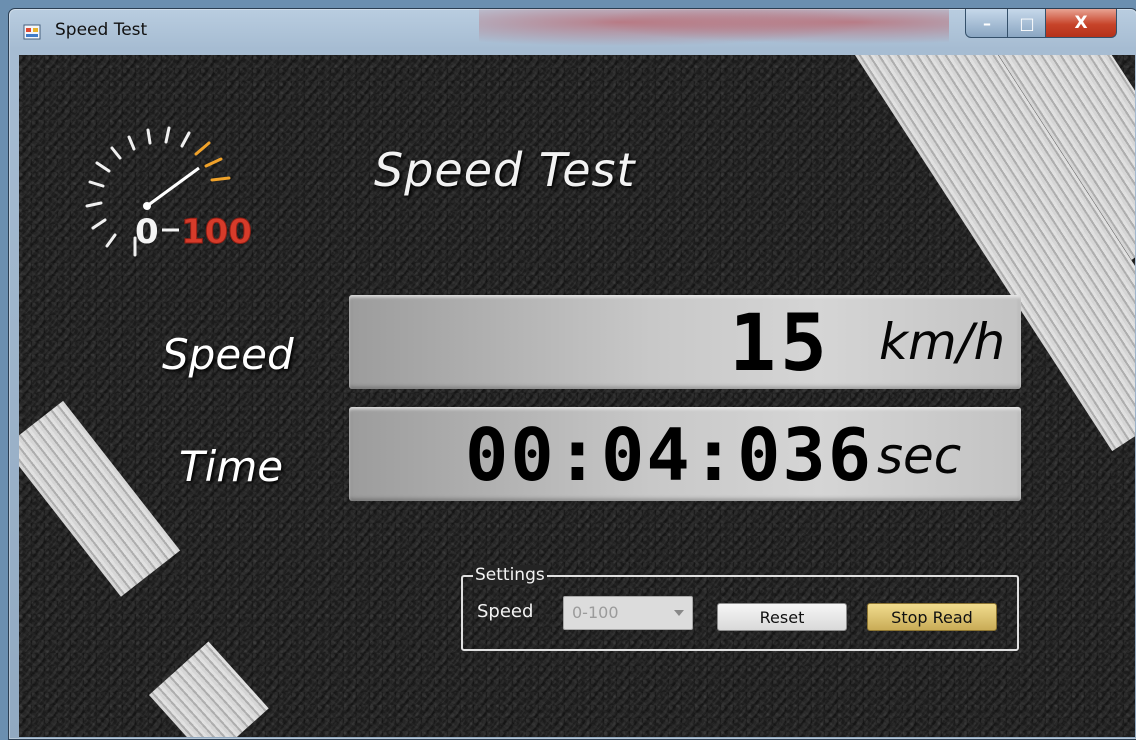  I want to click on page-title: Speed Test, so click(505, 170).